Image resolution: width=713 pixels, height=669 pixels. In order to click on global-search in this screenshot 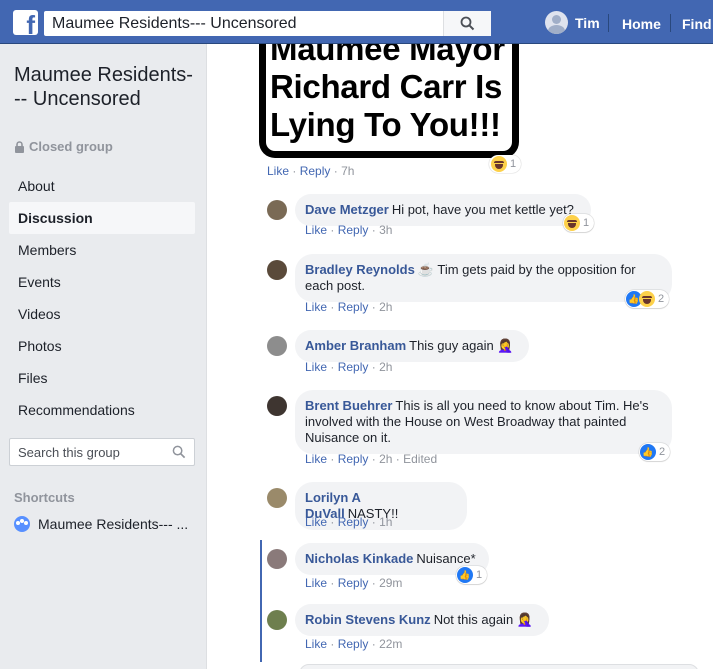, I will do `click(267, 23)`.